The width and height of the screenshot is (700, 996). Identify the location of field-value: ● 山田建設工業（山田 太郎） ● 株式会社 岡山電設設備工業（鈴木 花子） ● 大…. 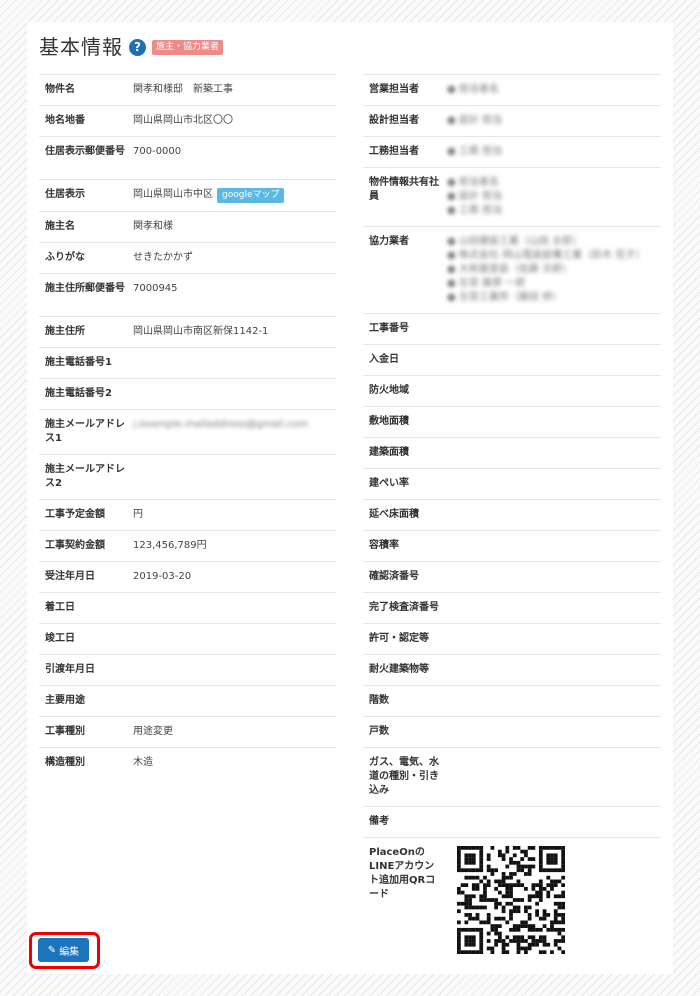
(554, 270).